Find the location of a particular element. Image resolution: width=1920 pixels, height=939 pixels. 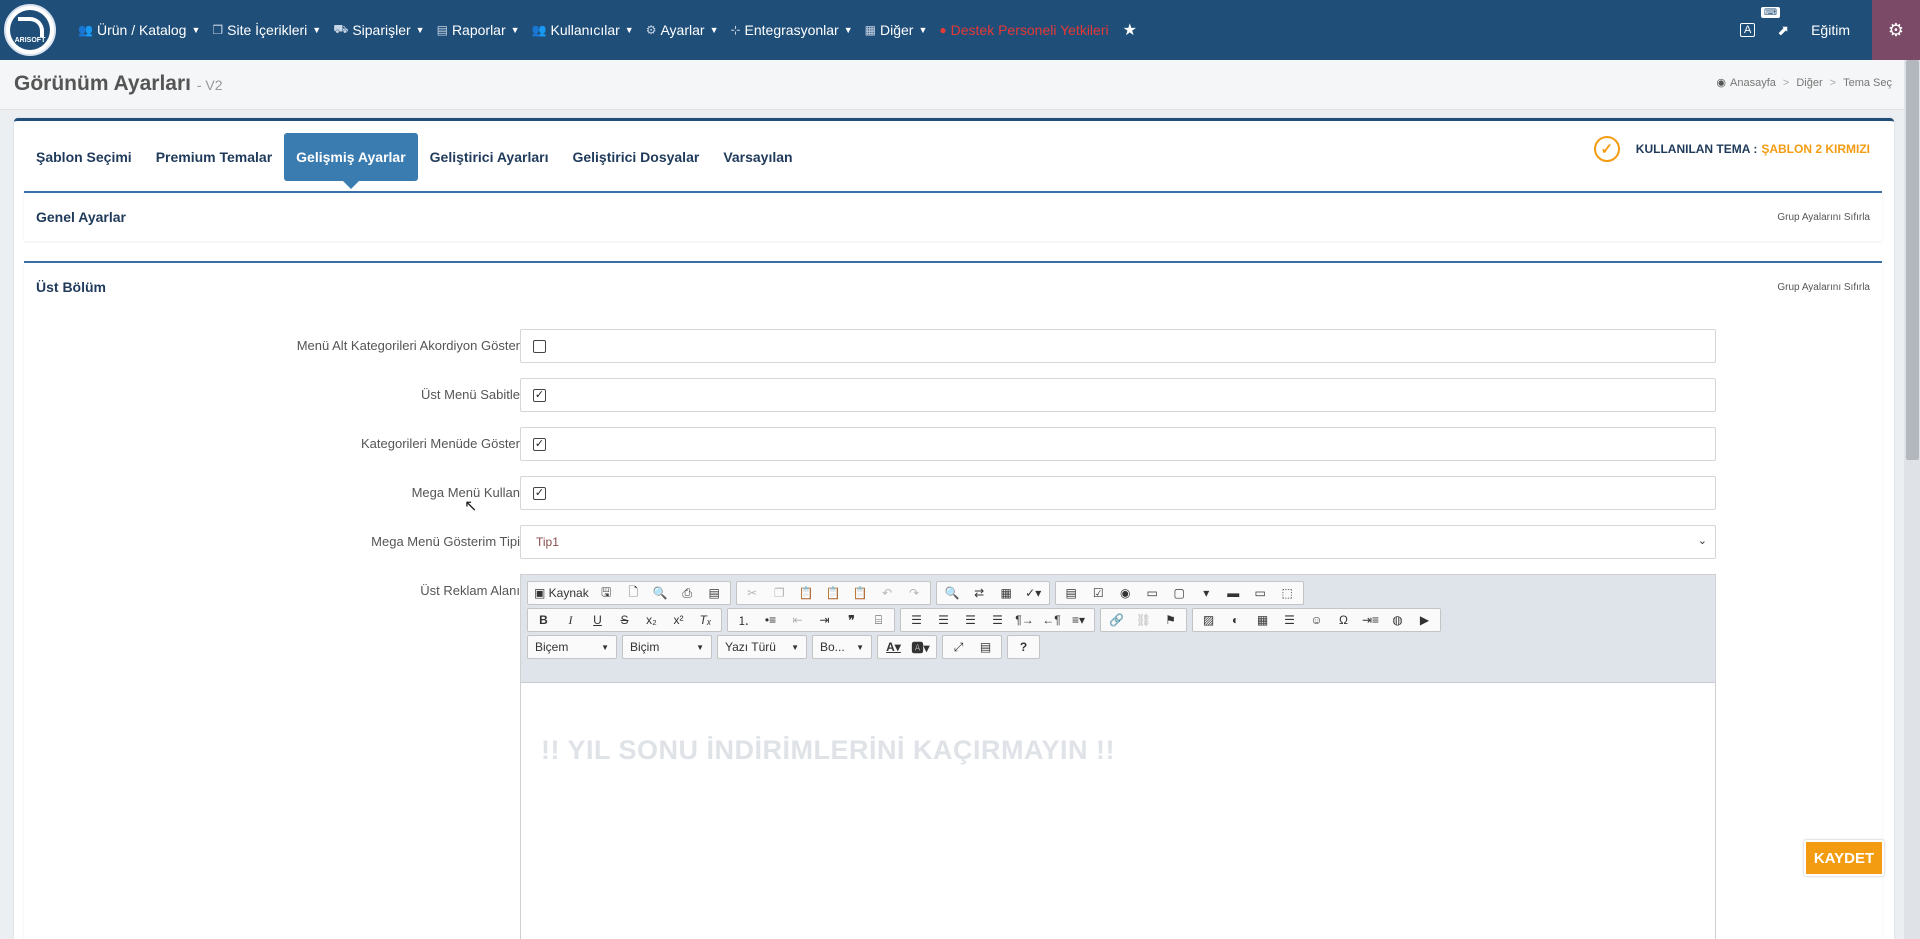

superscript-icon: x² is located at coordinates (678, 620).